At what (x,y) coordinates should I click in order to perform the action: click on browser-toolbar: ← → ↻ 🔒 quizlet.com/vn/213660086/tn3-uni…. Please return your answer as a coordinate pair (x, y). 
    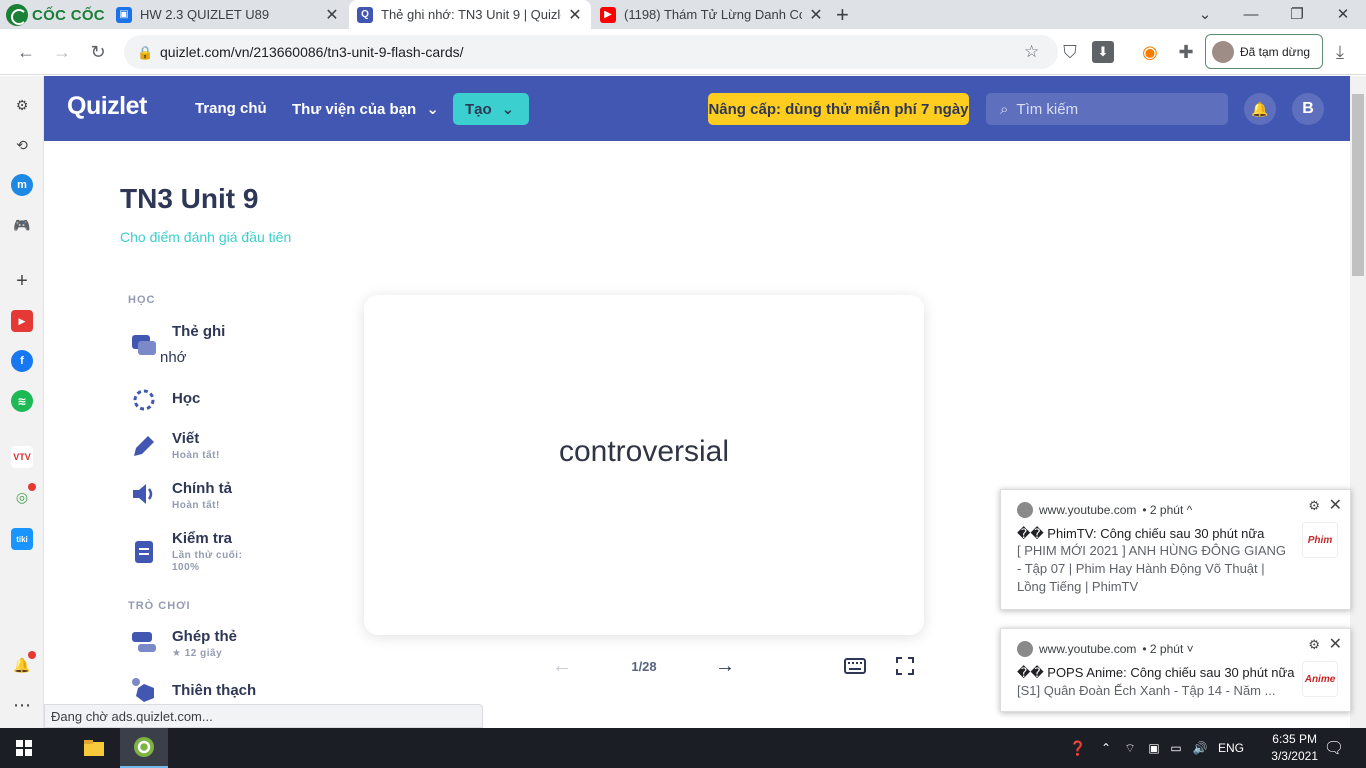
    Looking at the image, I should click on (683, 52).